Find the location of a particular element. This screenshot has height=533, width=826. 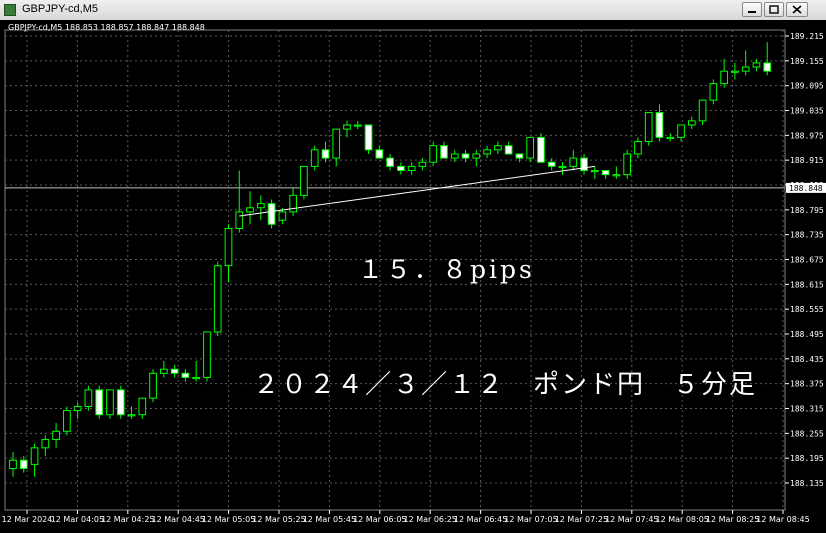

window-titlebar: GBPJPY-cd,M5 is located at coordinates (413, 10).